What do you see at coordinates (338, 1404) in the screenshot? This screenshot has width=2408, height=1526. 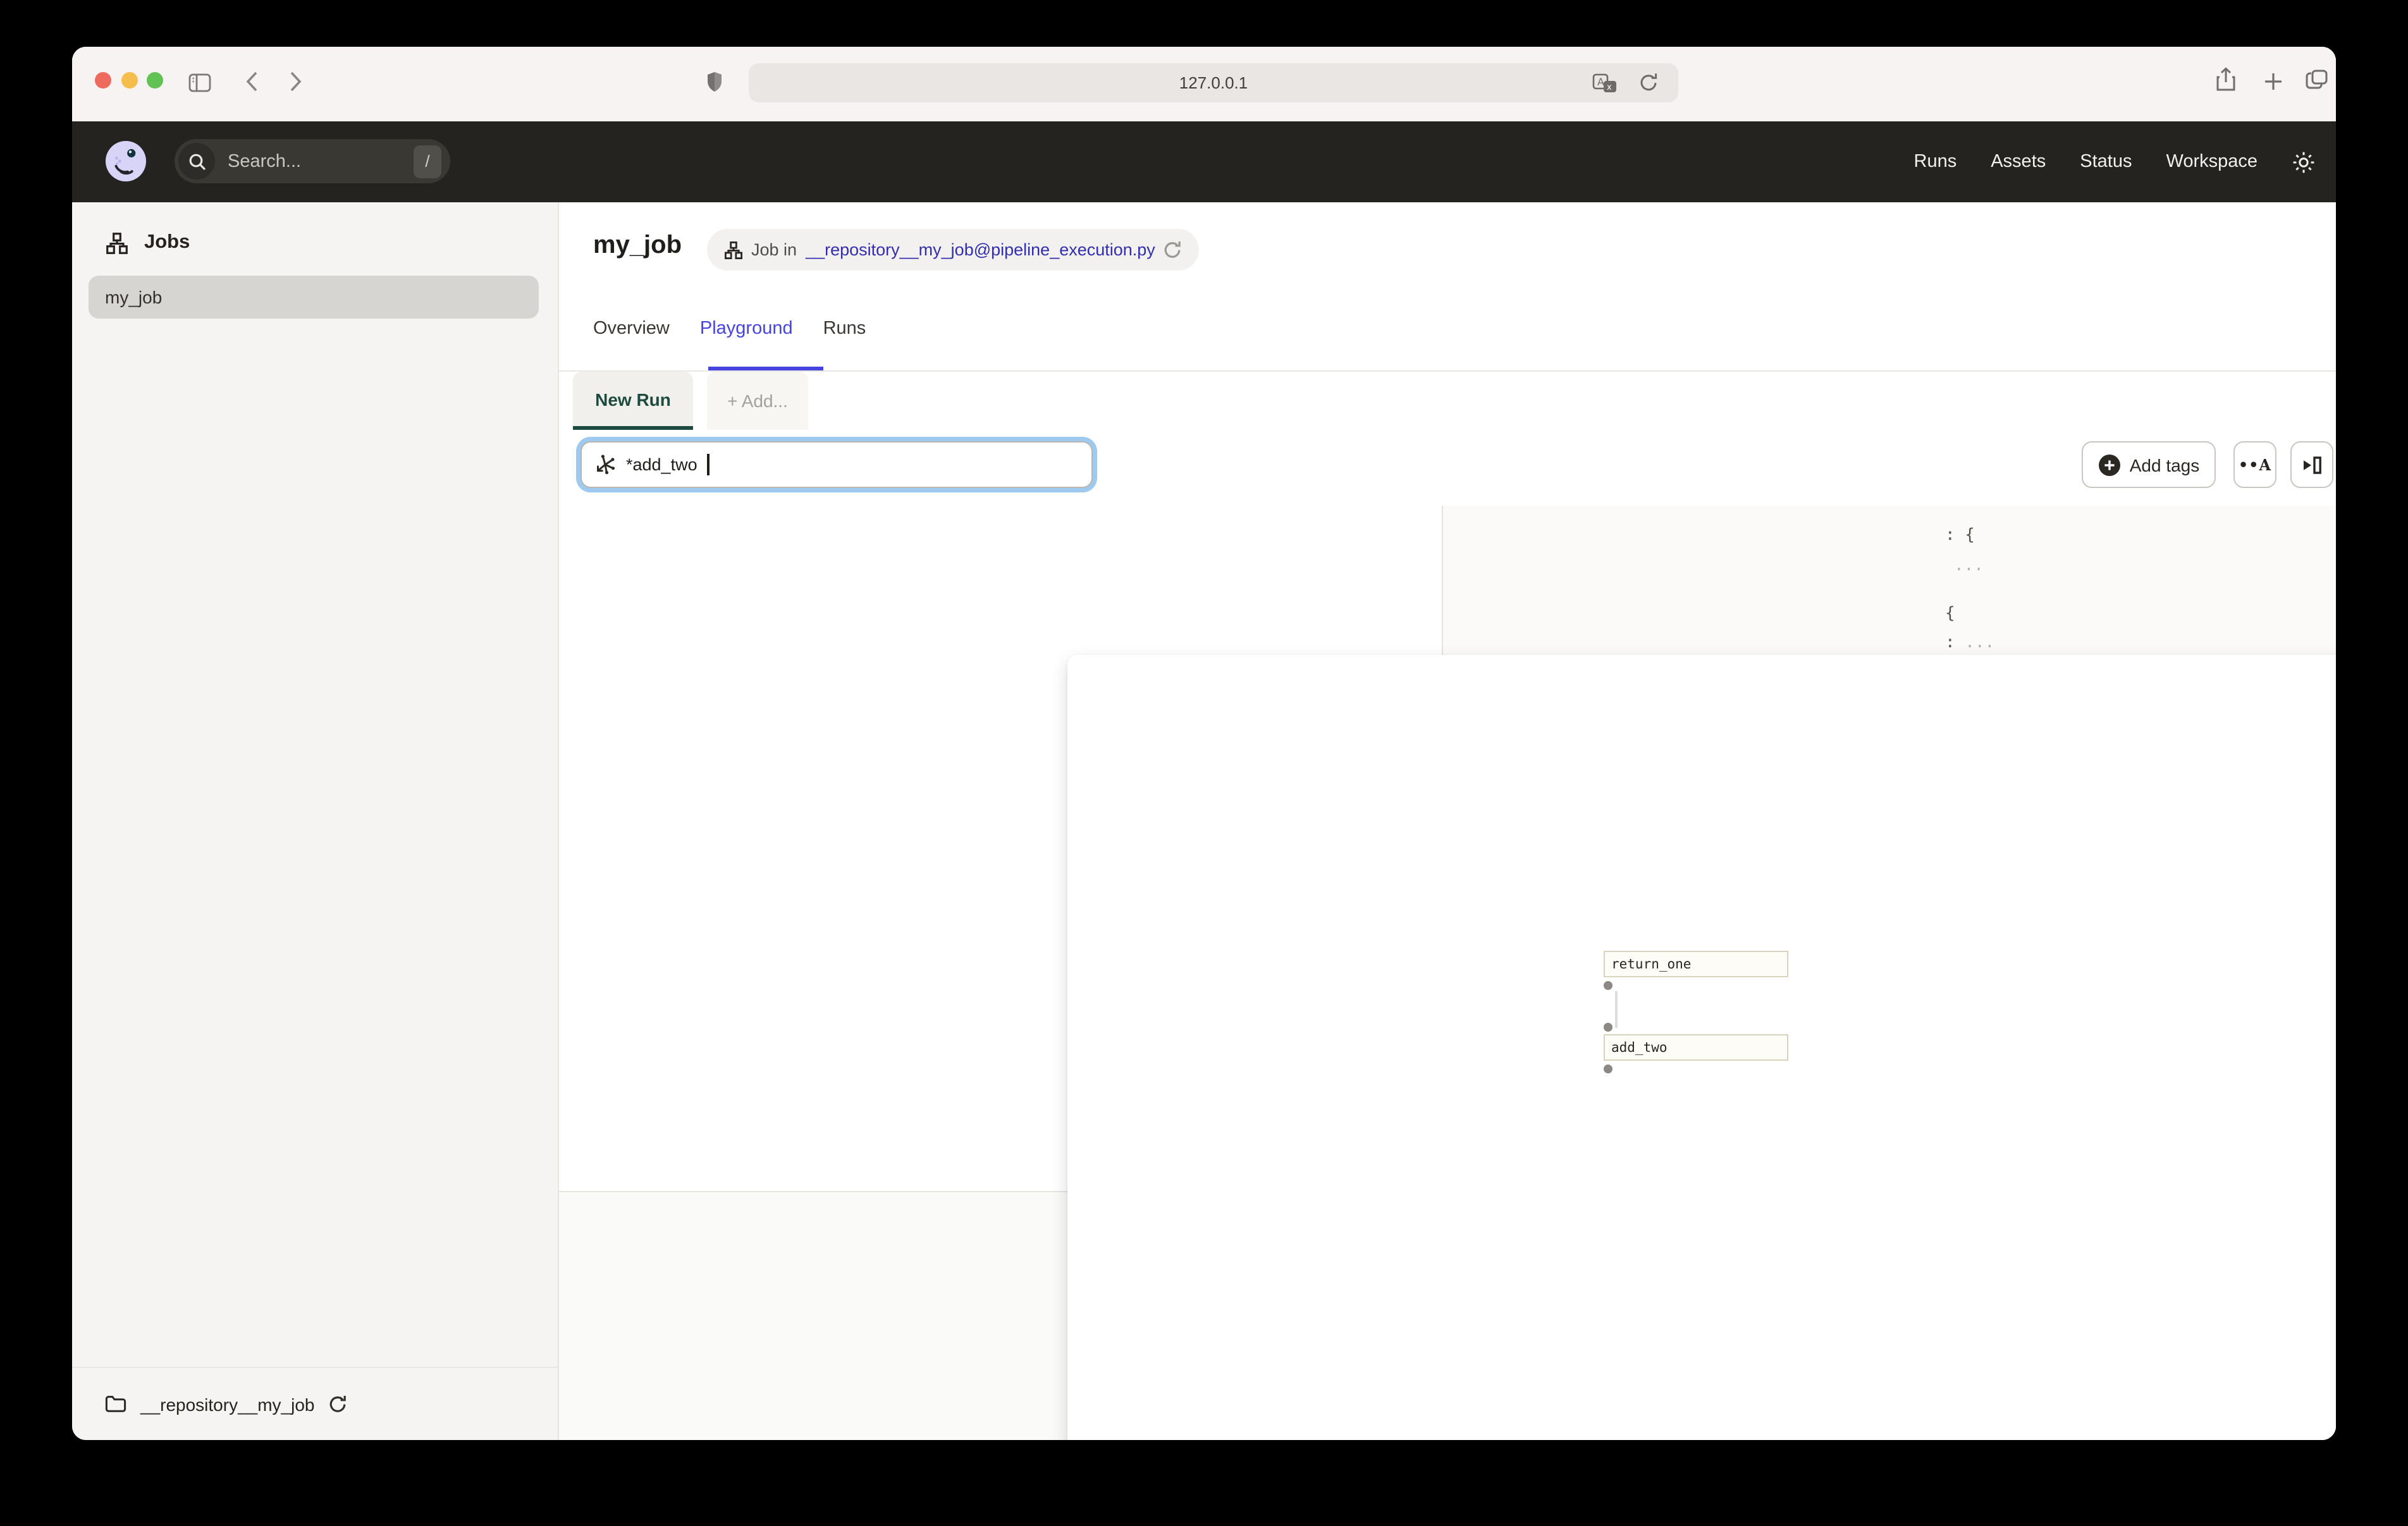 I see `refresh-icon` at bounding box center [338, 1404].